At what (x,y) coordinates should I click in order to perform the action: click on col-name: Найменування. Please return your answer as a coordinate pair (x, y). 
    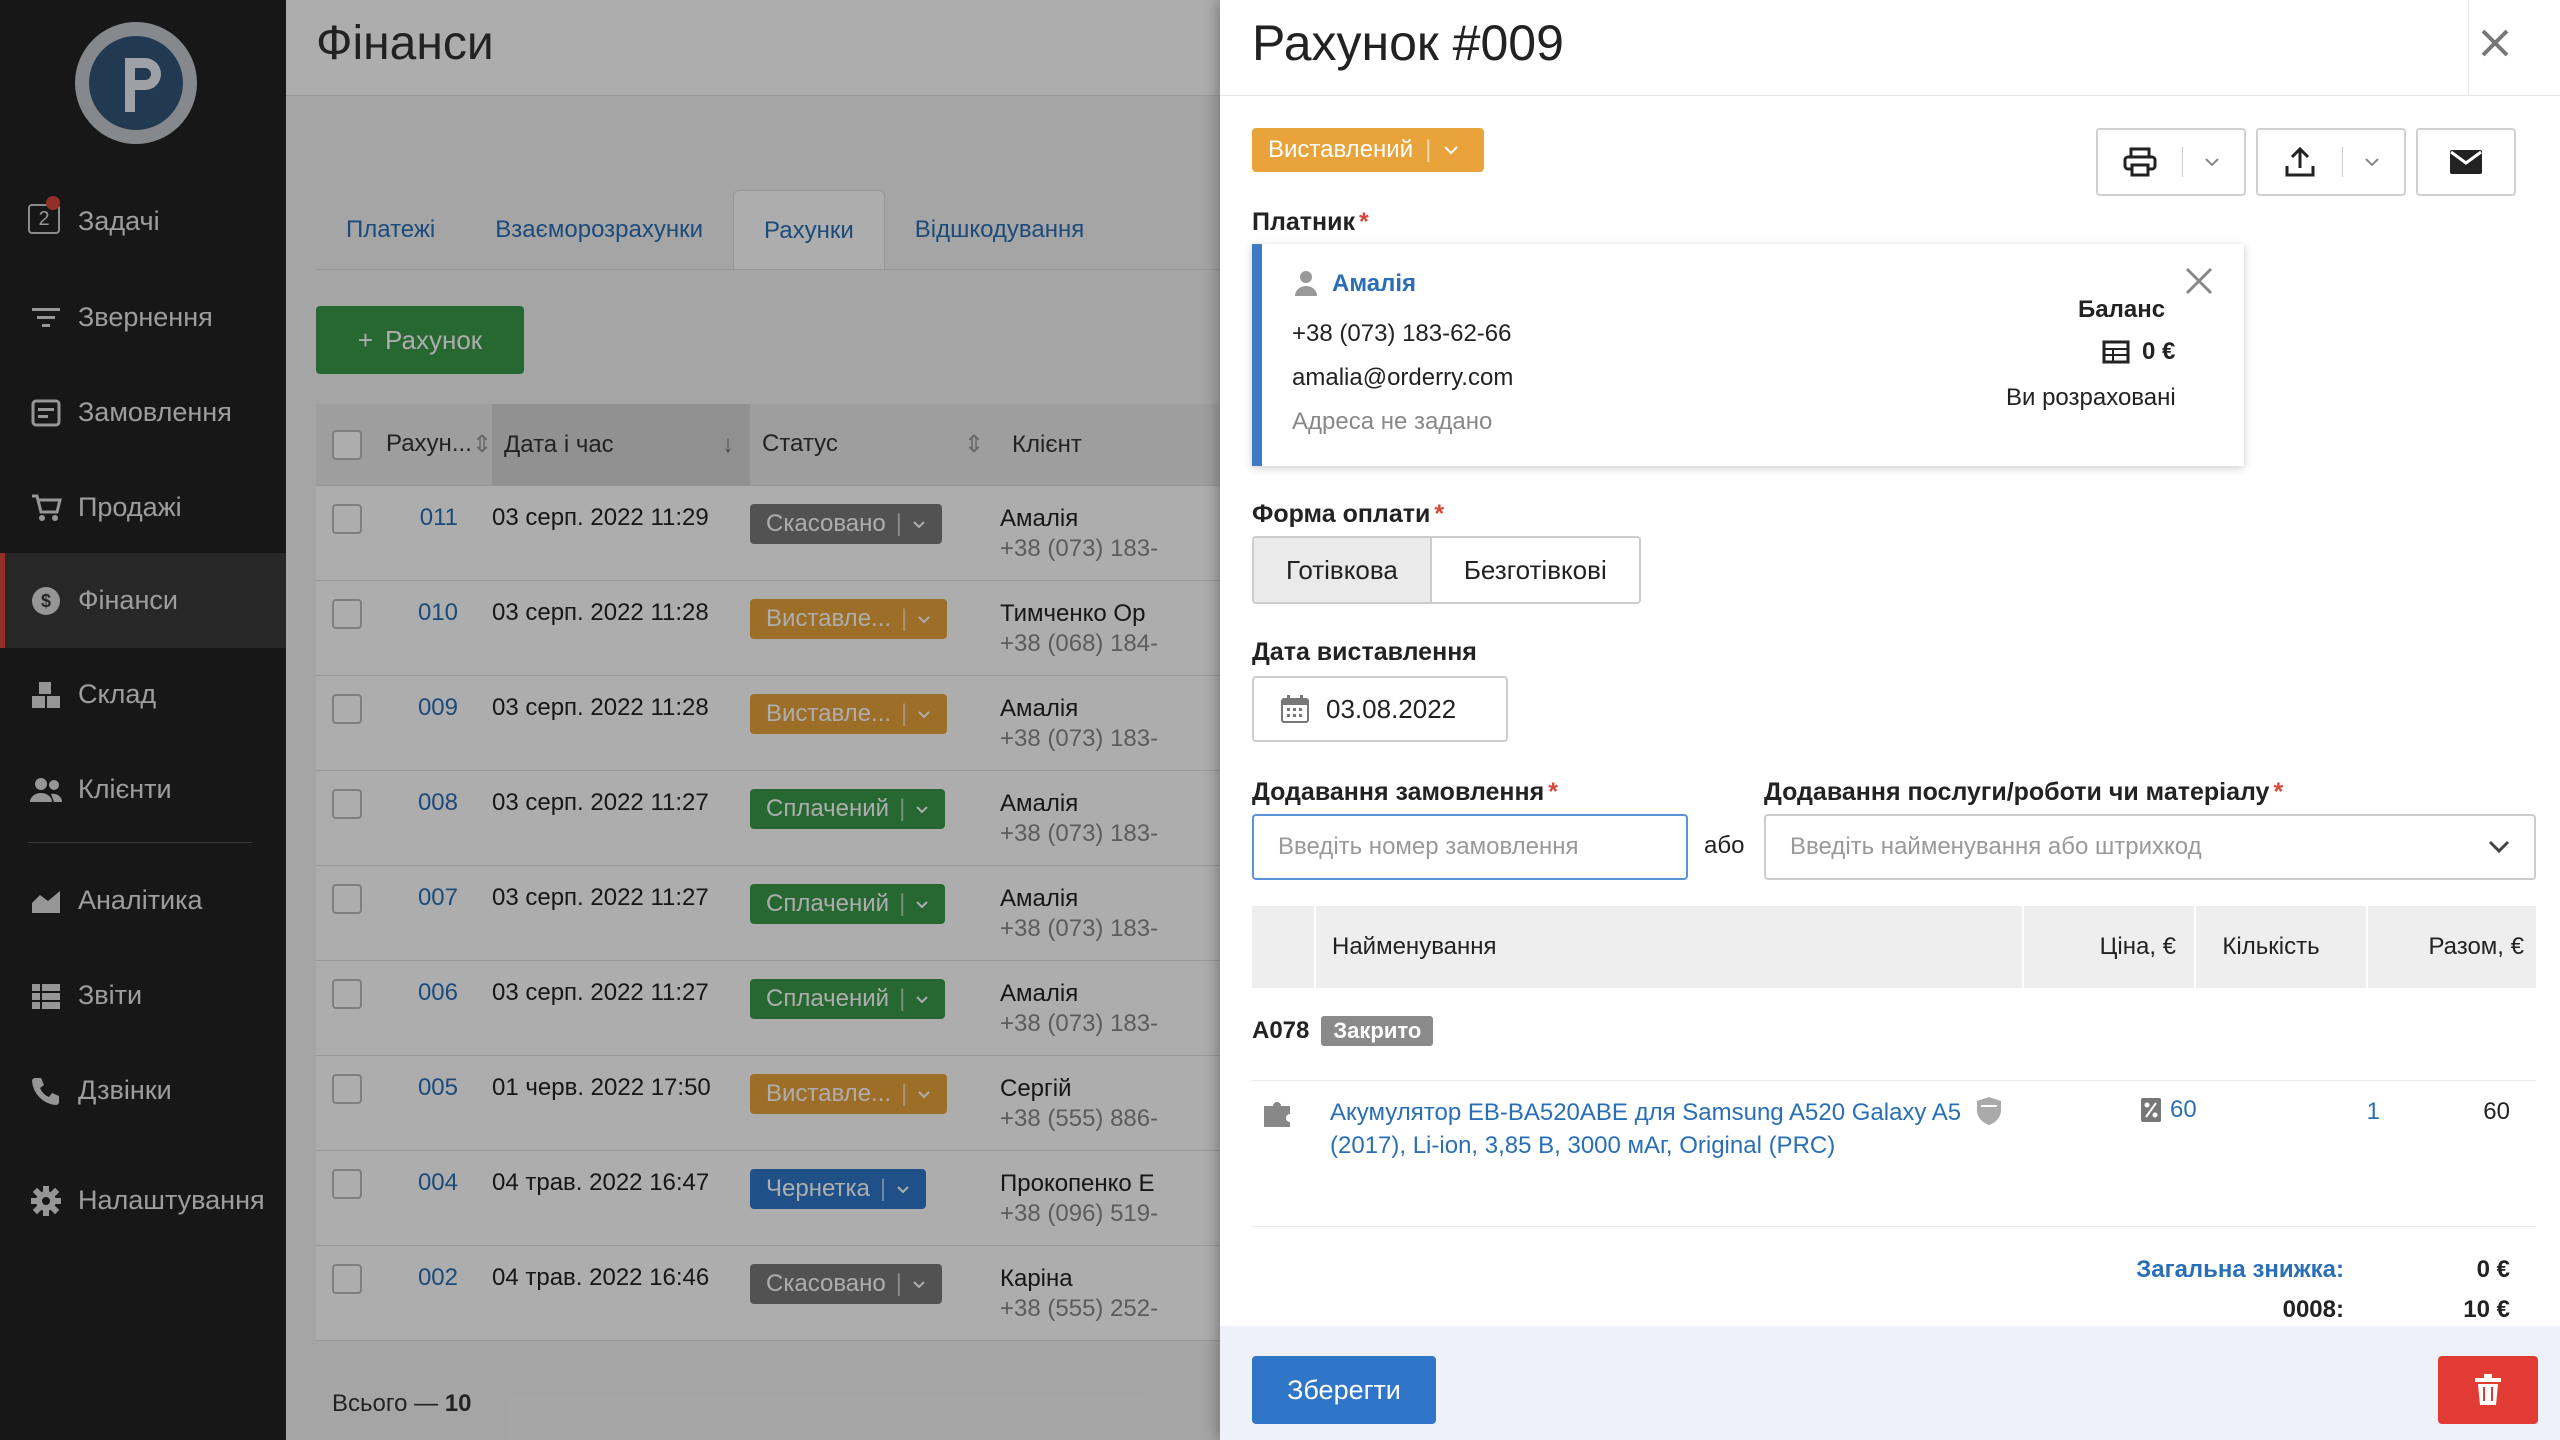
    Looking at the image, I should click on (1414, 946).